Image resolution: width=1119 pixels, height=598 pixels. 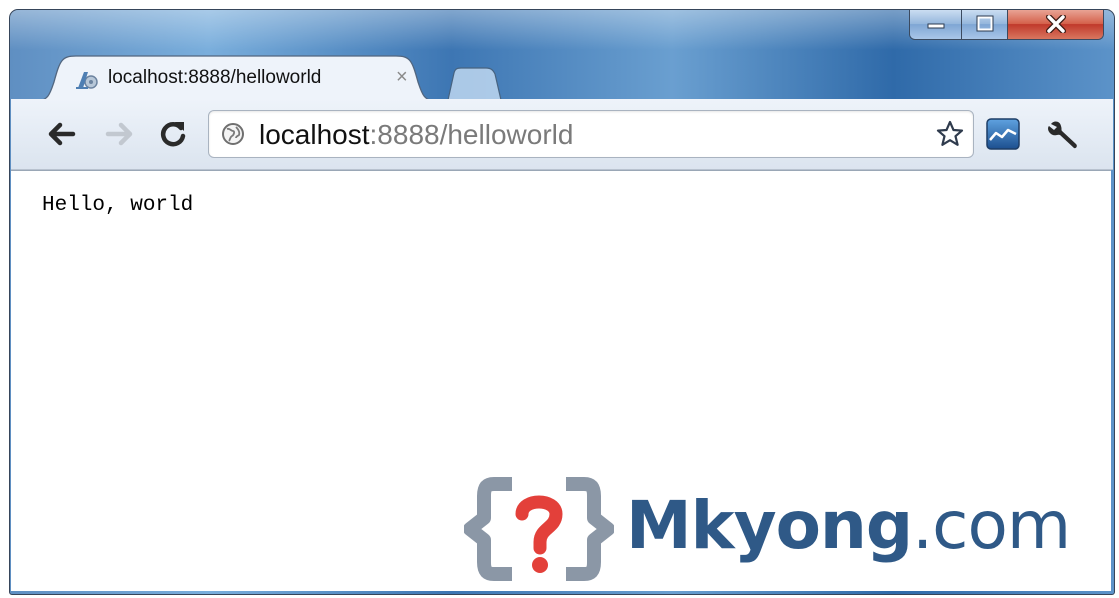 I want to click on reload-icon, so click(x=173, y=134).